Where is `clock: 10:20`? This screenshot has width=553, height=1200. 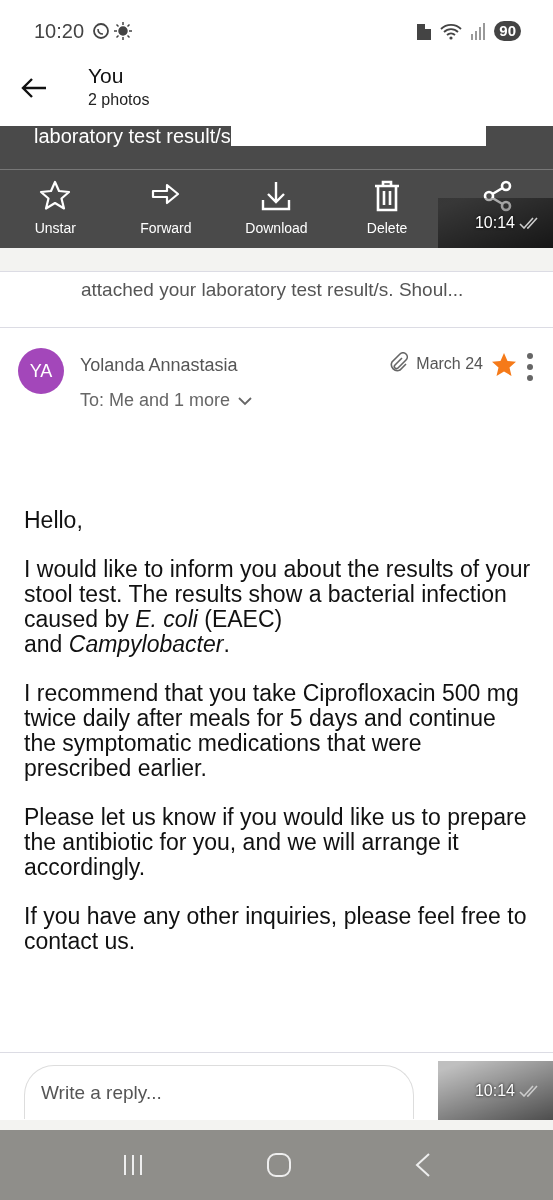
clock: 10:20 is located at coordinates (59, 31).